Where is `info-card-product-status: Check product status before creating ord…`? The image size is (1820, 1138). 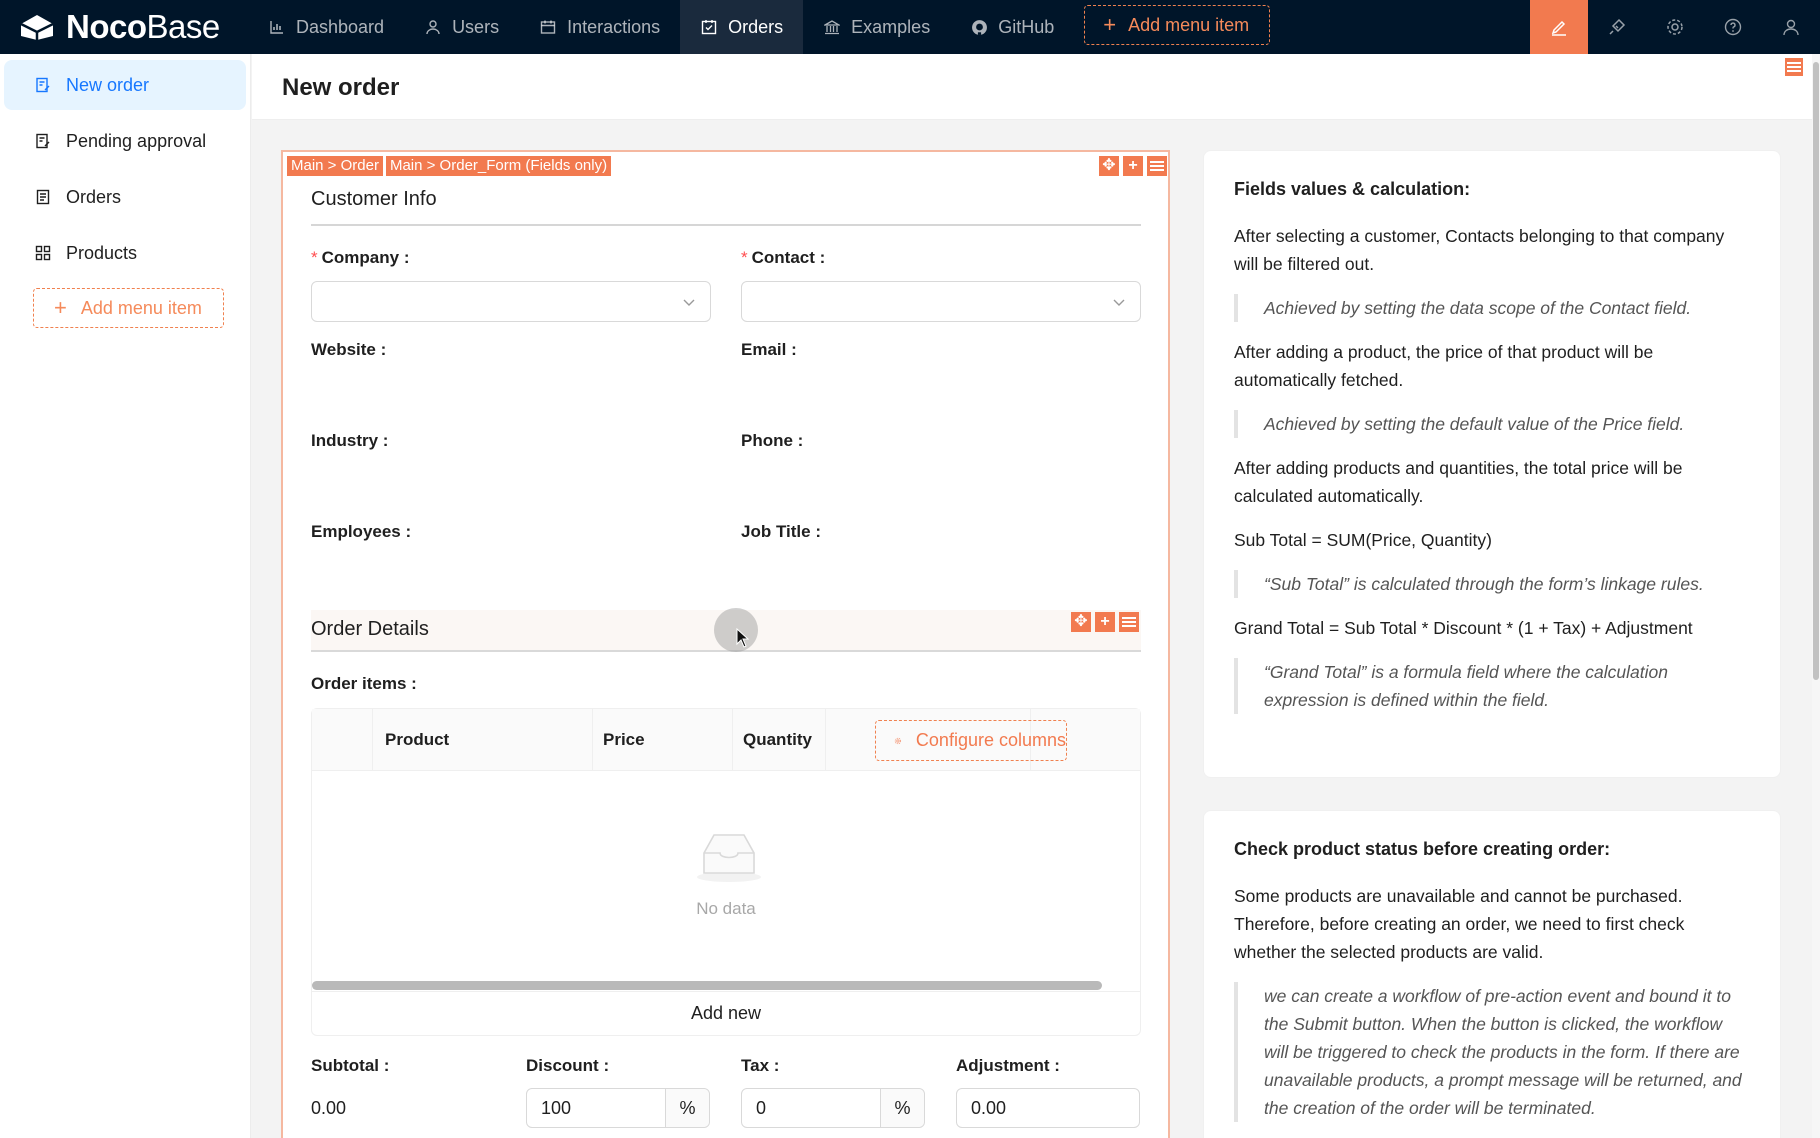
info-card-product-status: Check product status before creating ord… is located at coordinates (1492, 974).